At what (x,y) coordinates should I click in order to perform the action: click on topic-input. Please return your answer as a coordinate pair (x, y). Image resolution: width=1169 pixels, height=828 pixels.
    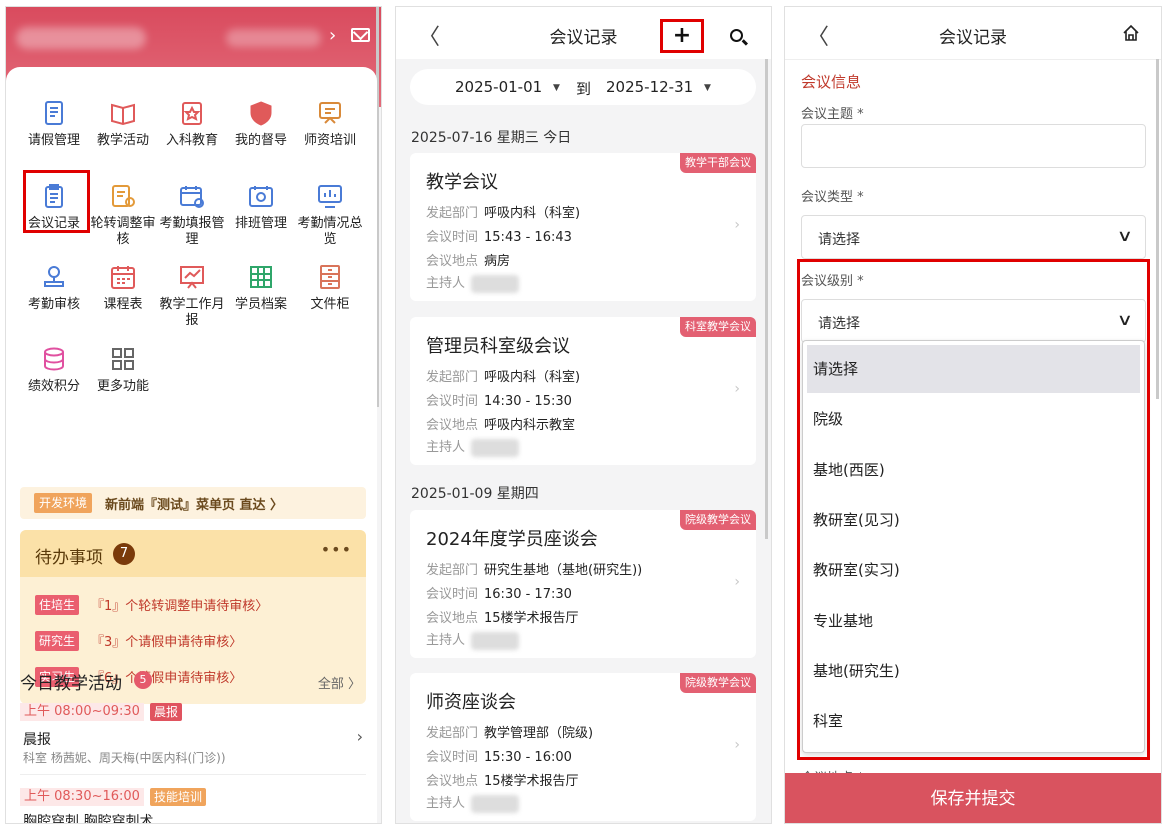
    Looking at the image, I should click on (973, 146).